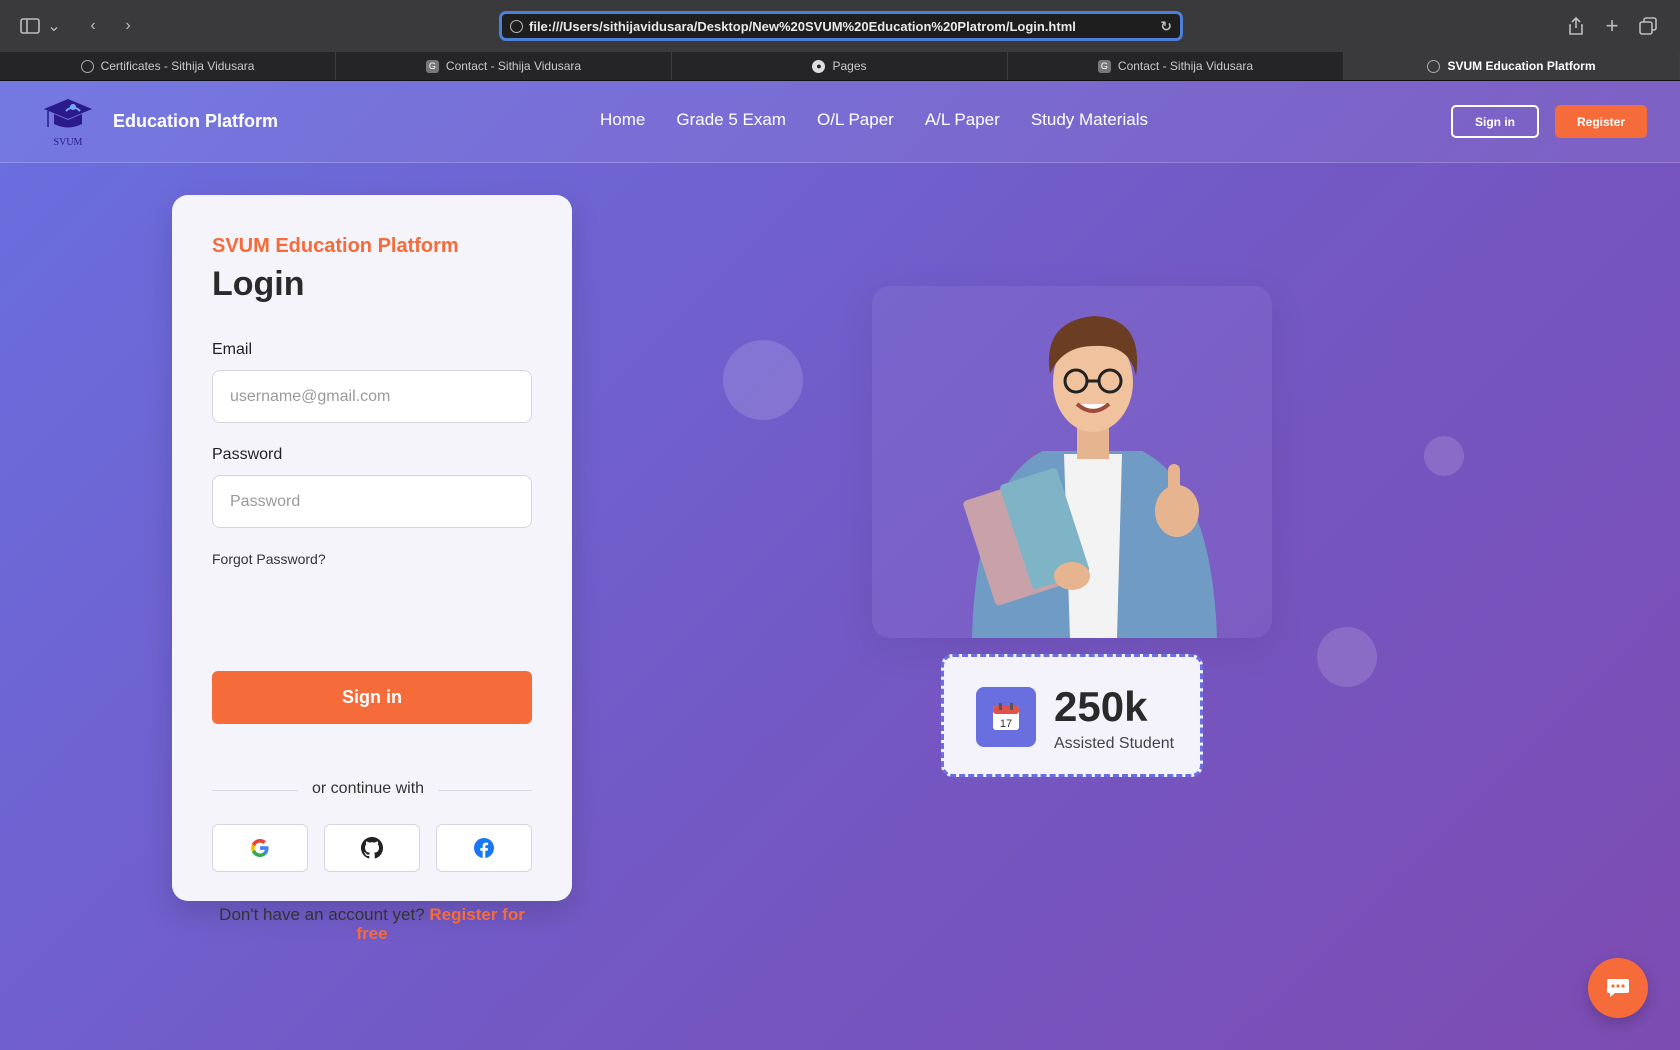 This screenshot has height=1050, width=1680. Describe the element at coordinates (731, 120) in the screenshot. I see `nav-grade5-exam: Grade 5 Exam` at that location.